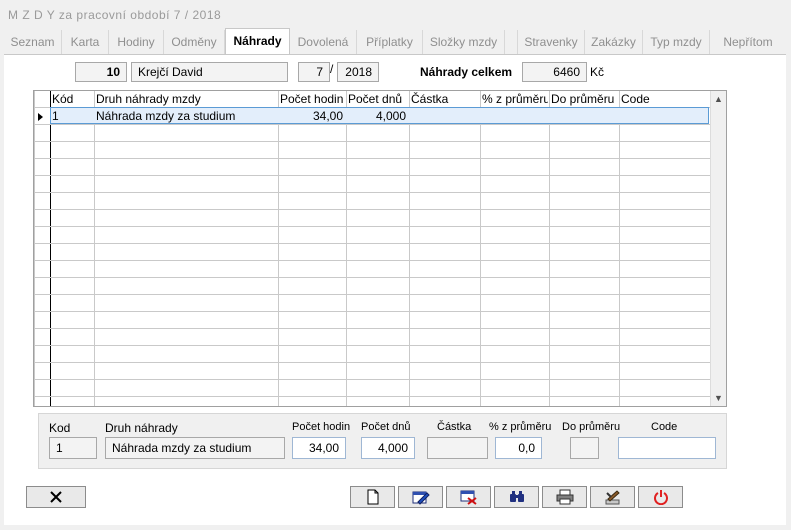 This screenshot has height=530, width=791. Describe the element at coordinates (614, 42) in the screenshot. I see `tab-zakazky: Zakázky` at that location.